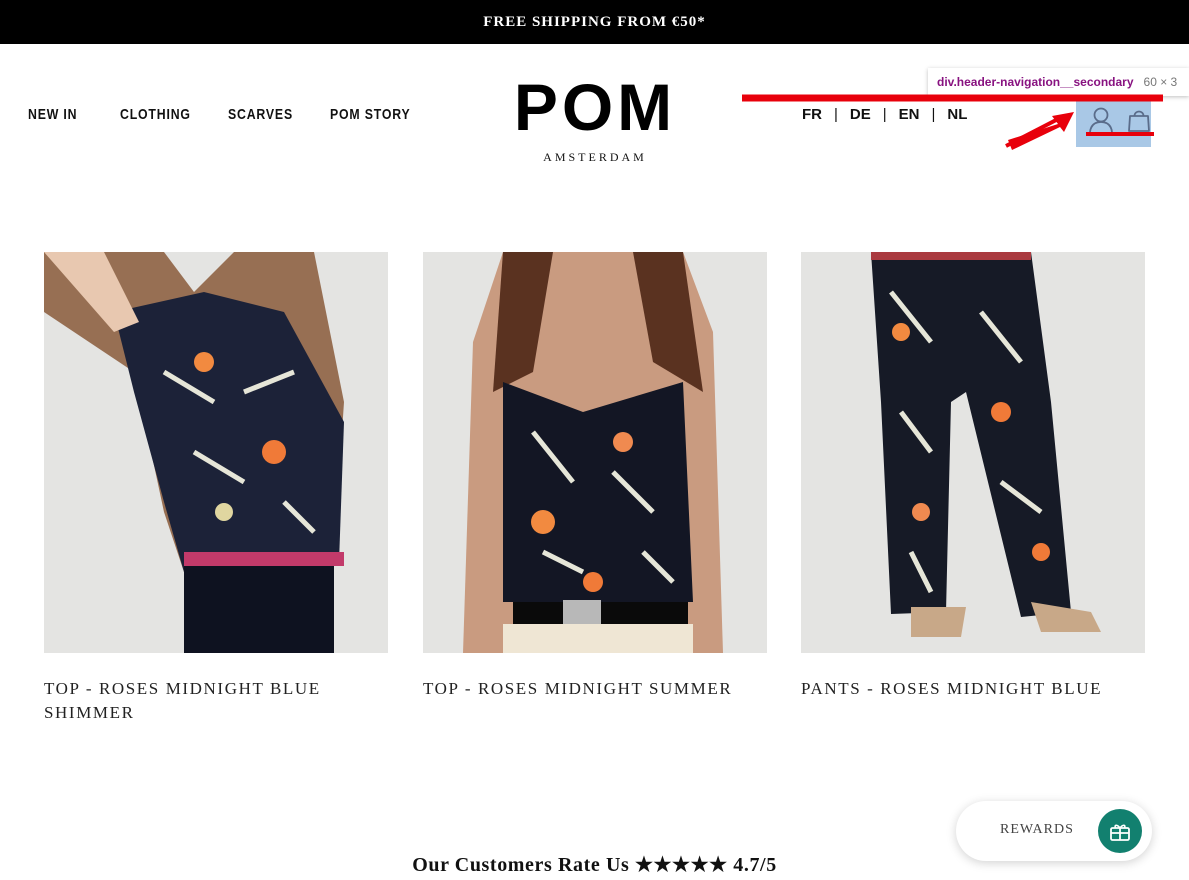  What do you see at coordinates (595, 689) in the screenshot?
I see `product-title: TOP - ROSES MIDNIGHT SUMMER` at bounding box center [595, 689].